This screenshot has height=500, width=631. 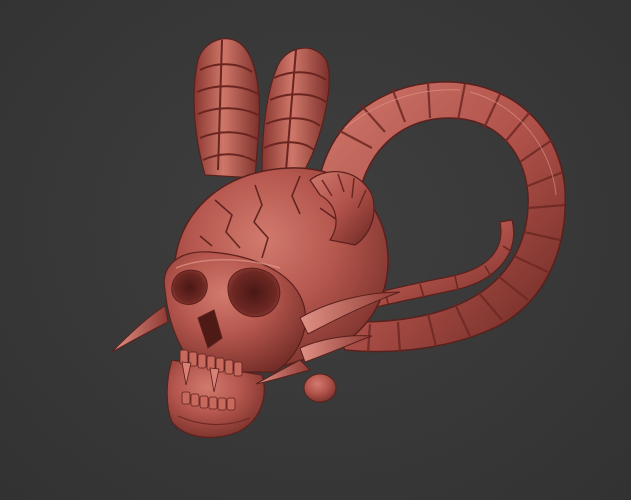 What do you see at coordinates (189, 287) in the screenshot?
I see `eye-socket-left` at bounding box center [189, 287].